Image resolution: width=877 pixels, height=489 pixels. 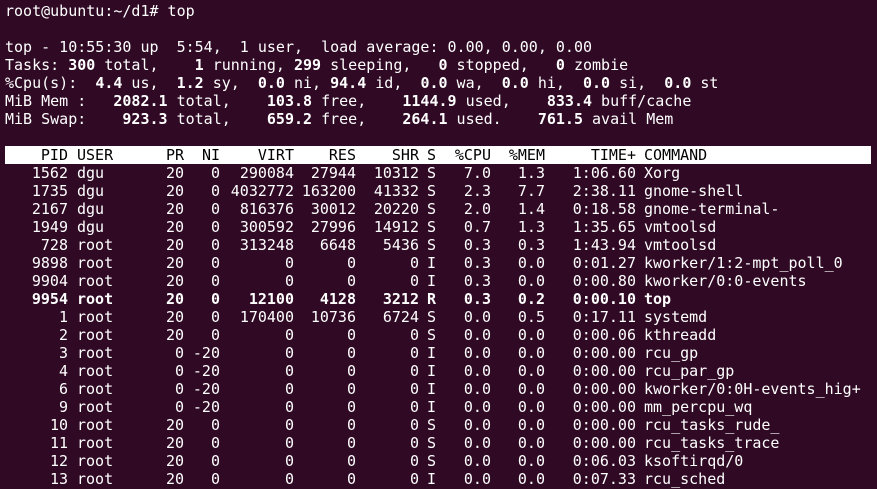 I want to click on cell-res: 4128, so click(x=337, y=299).